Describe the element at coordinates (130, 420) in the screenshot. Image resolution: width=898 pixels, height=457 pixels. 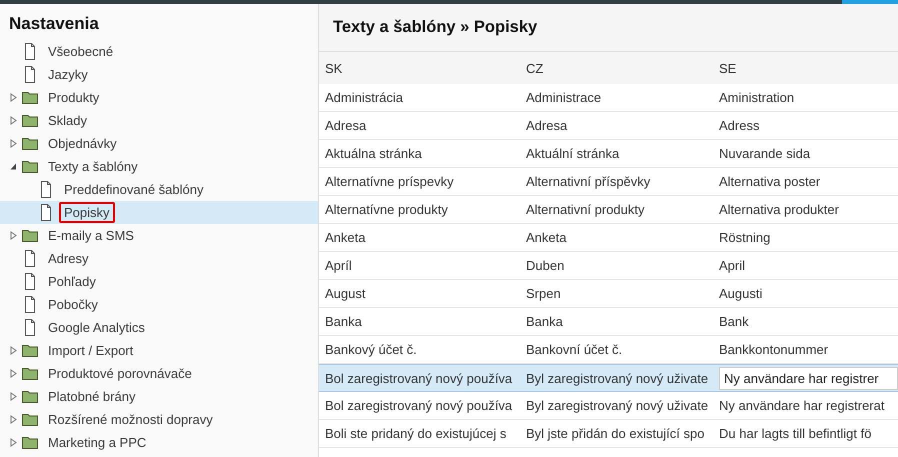
I see `tree-item-label: Rozšírené možnosti dopravy` at that location.